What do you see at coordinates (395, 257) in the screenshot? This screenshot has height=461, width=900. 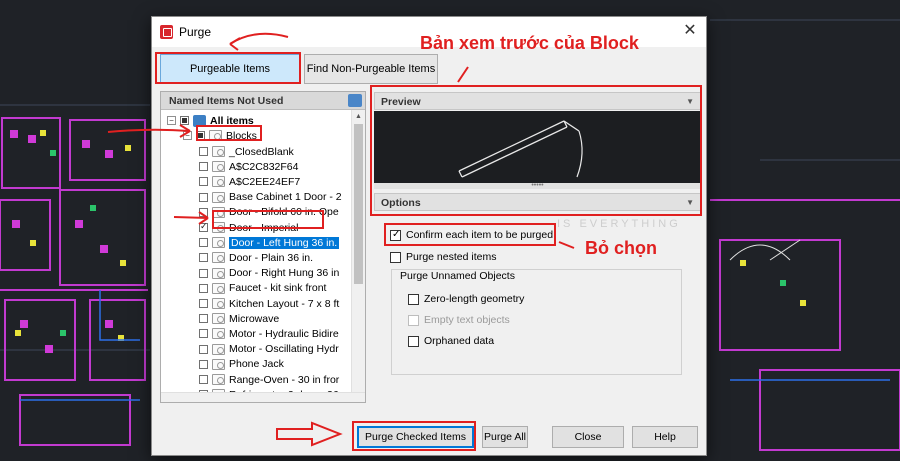 I see `purge-nested-checkbox` at bounding box center [395, 257].